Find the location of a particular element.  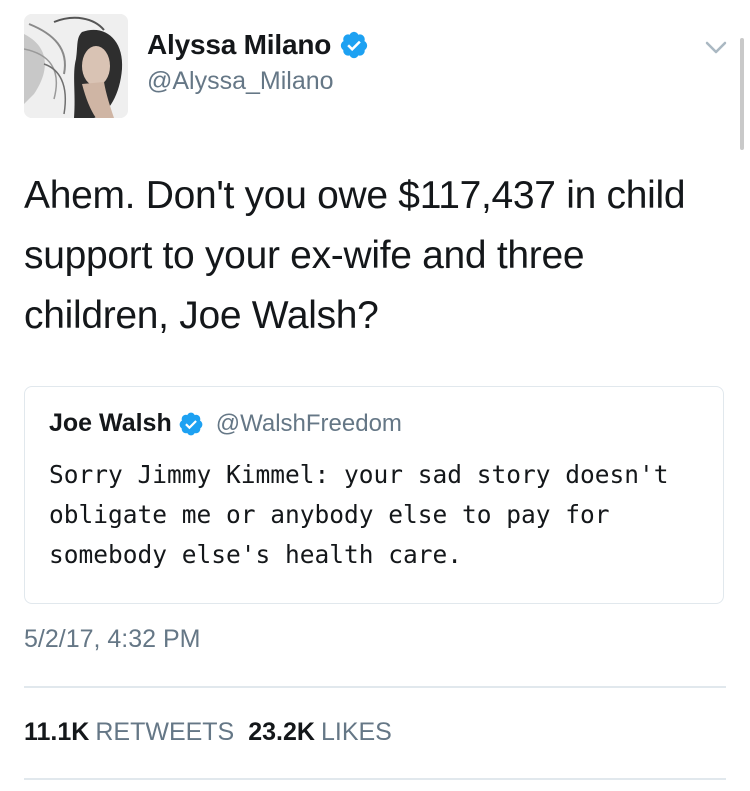

quoted-tweet-header: Joe Walsh @WalshFreedom is located at coordinates (225, 423).